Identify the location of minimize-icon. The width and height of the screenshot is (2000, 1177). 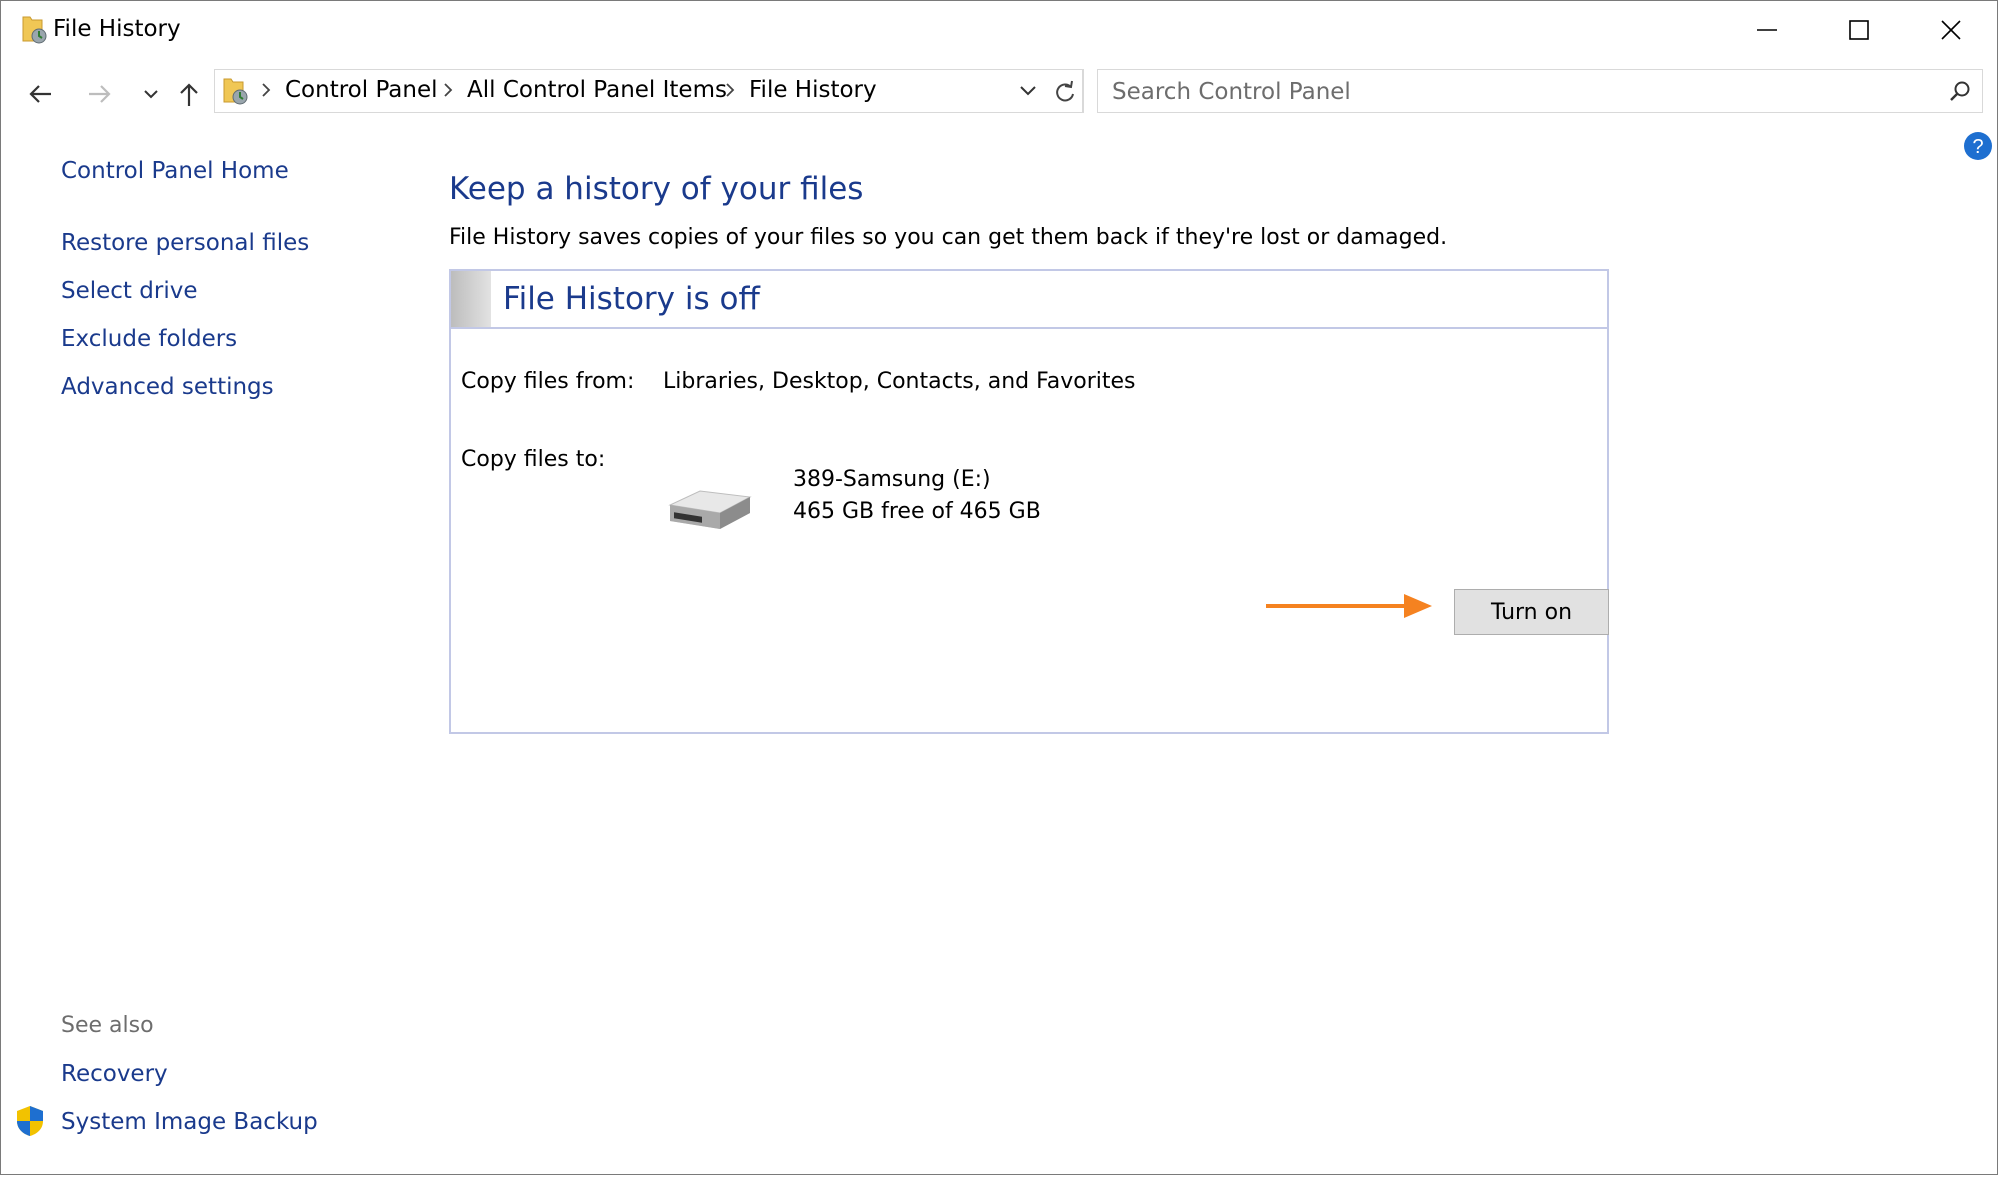
(1767, 30).